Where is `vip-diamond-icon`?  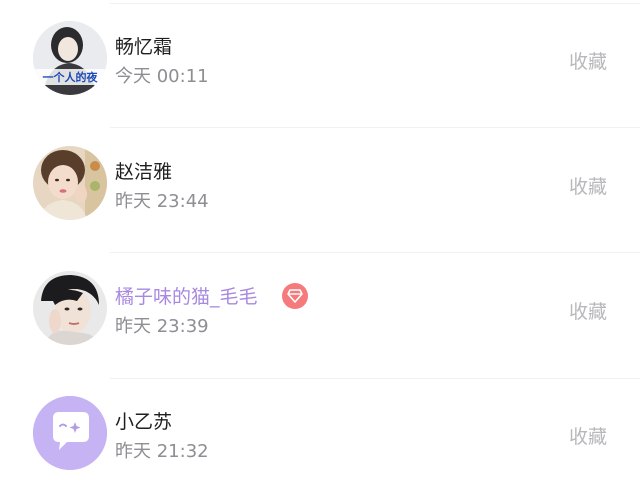
vip-diamond-icon is located at coordinates (295, 296).